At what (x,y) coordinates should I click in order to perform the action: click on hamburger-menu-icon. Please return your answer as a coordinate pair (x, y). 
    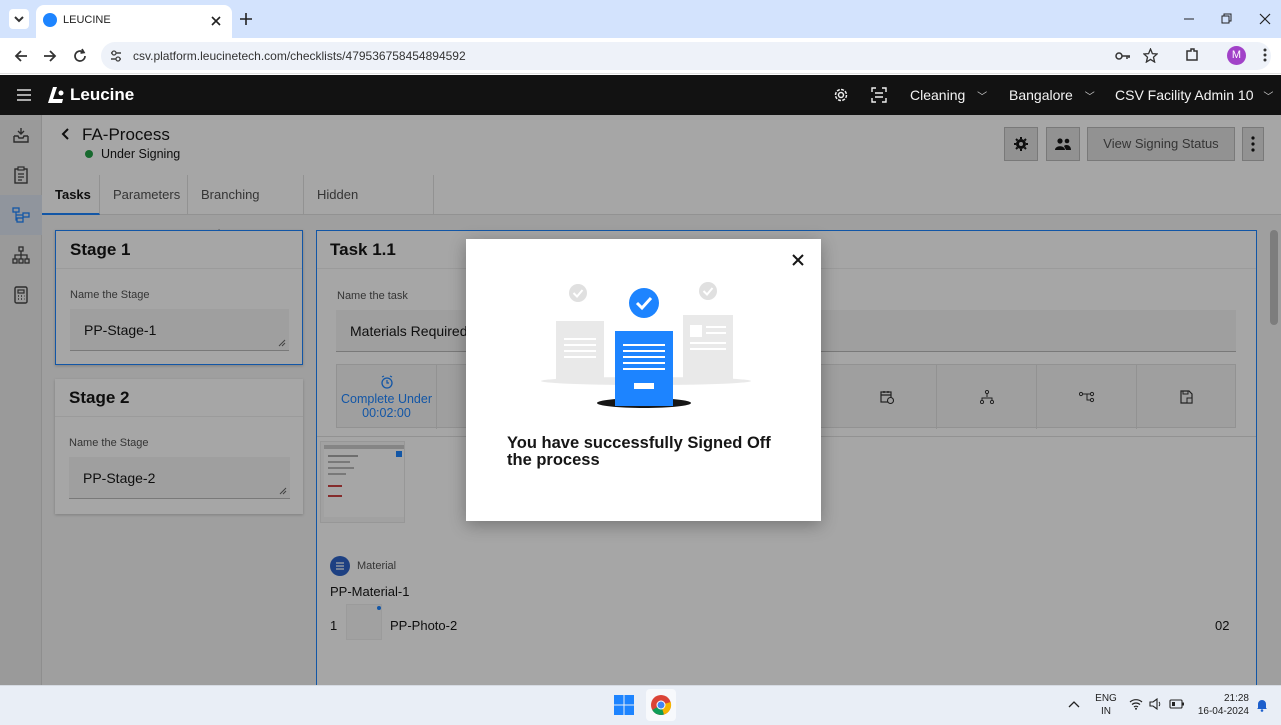
    Looking at the image, I should click on (24, 95).